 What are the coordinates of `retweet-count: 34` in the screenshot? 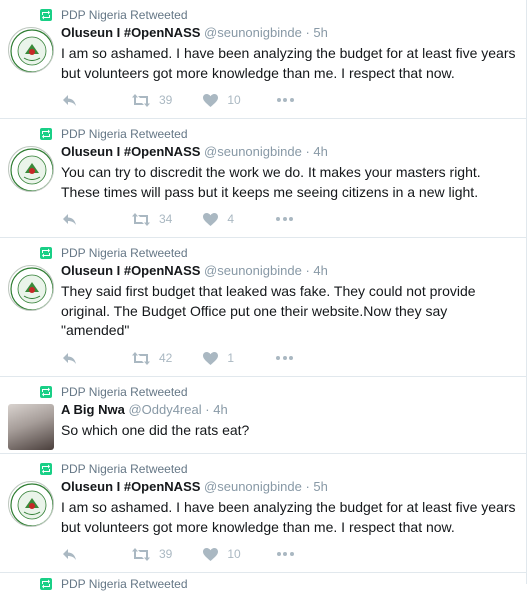 It's located at (166, 219).